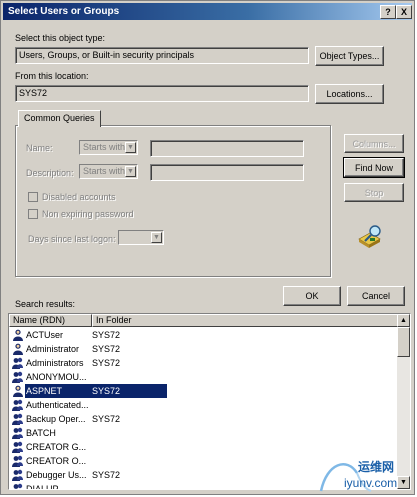  Describe the element at coordinates (50, 320) in the screenshot. I see `column-header-name: Name (RDN)` at that location.